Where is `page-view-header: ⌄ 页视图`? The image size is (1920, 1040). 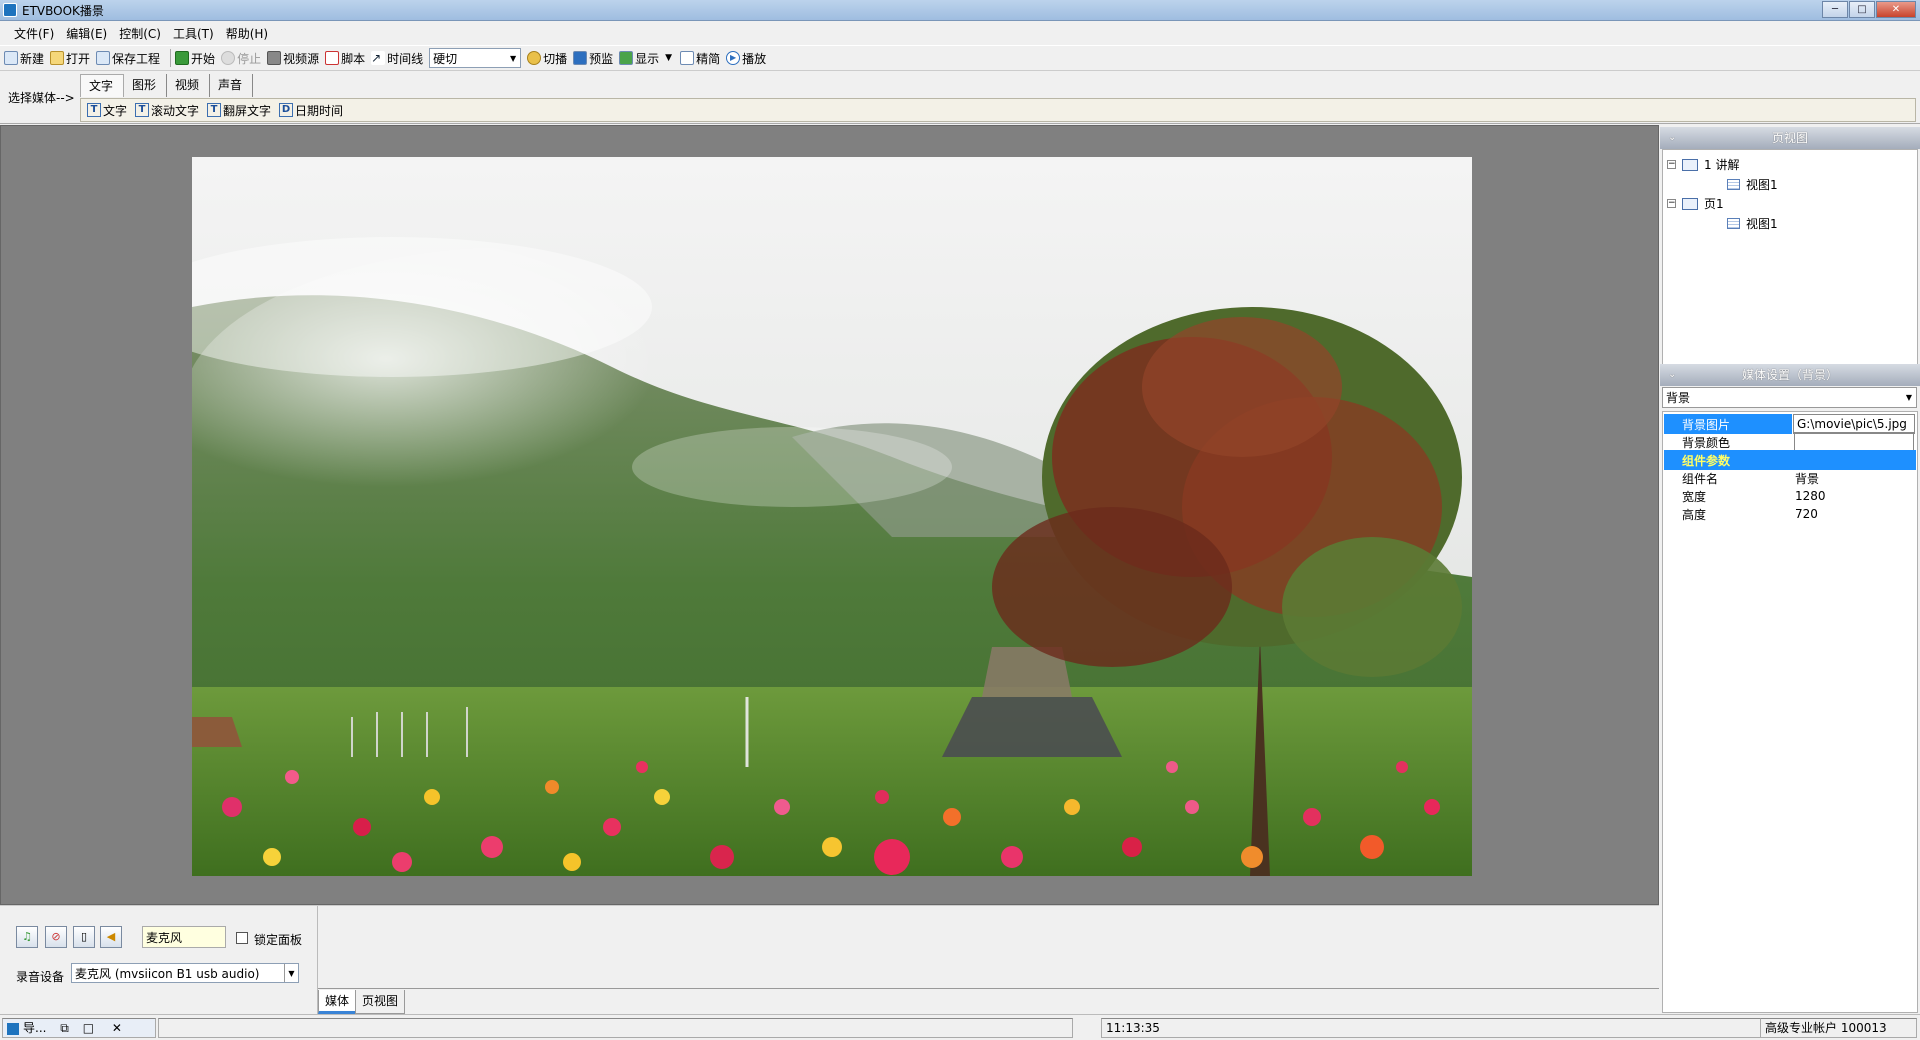 page-view-header: ⌄ 页视图 is located at coordinates (1790, 138).